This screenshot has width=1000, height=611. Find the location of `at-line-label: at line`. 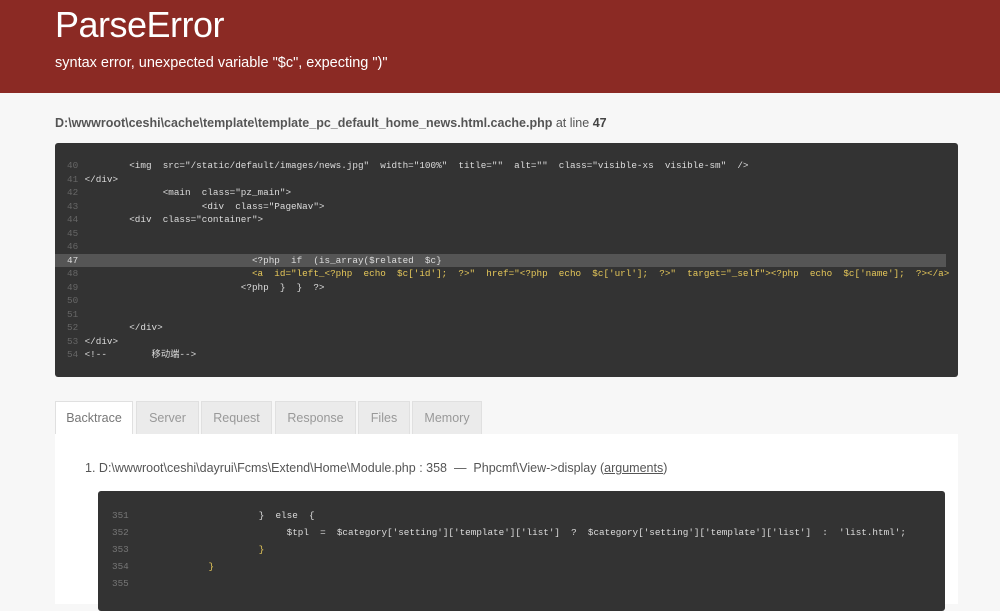

at-line-label: at line is located at coordinates (572, 123).